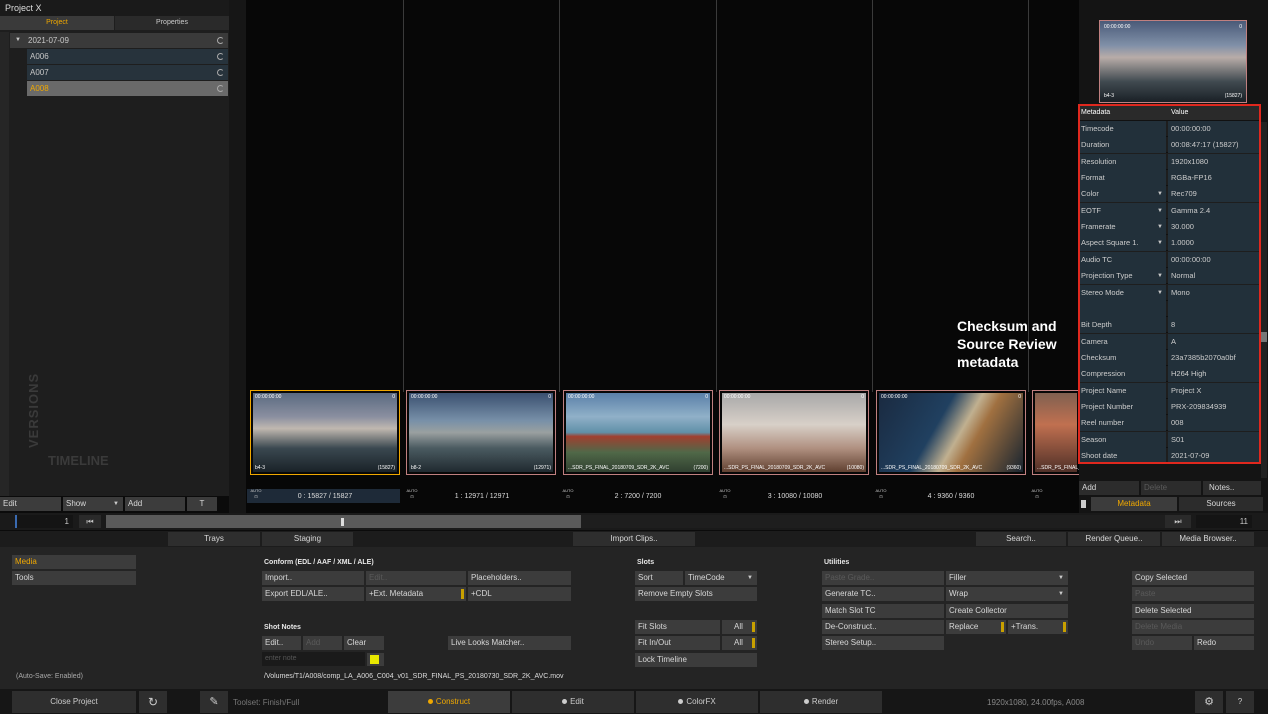 Image resolution: width=1268 pixels, height=714 pixels. I want to click on sort-button: Sort, so click(659, 578).